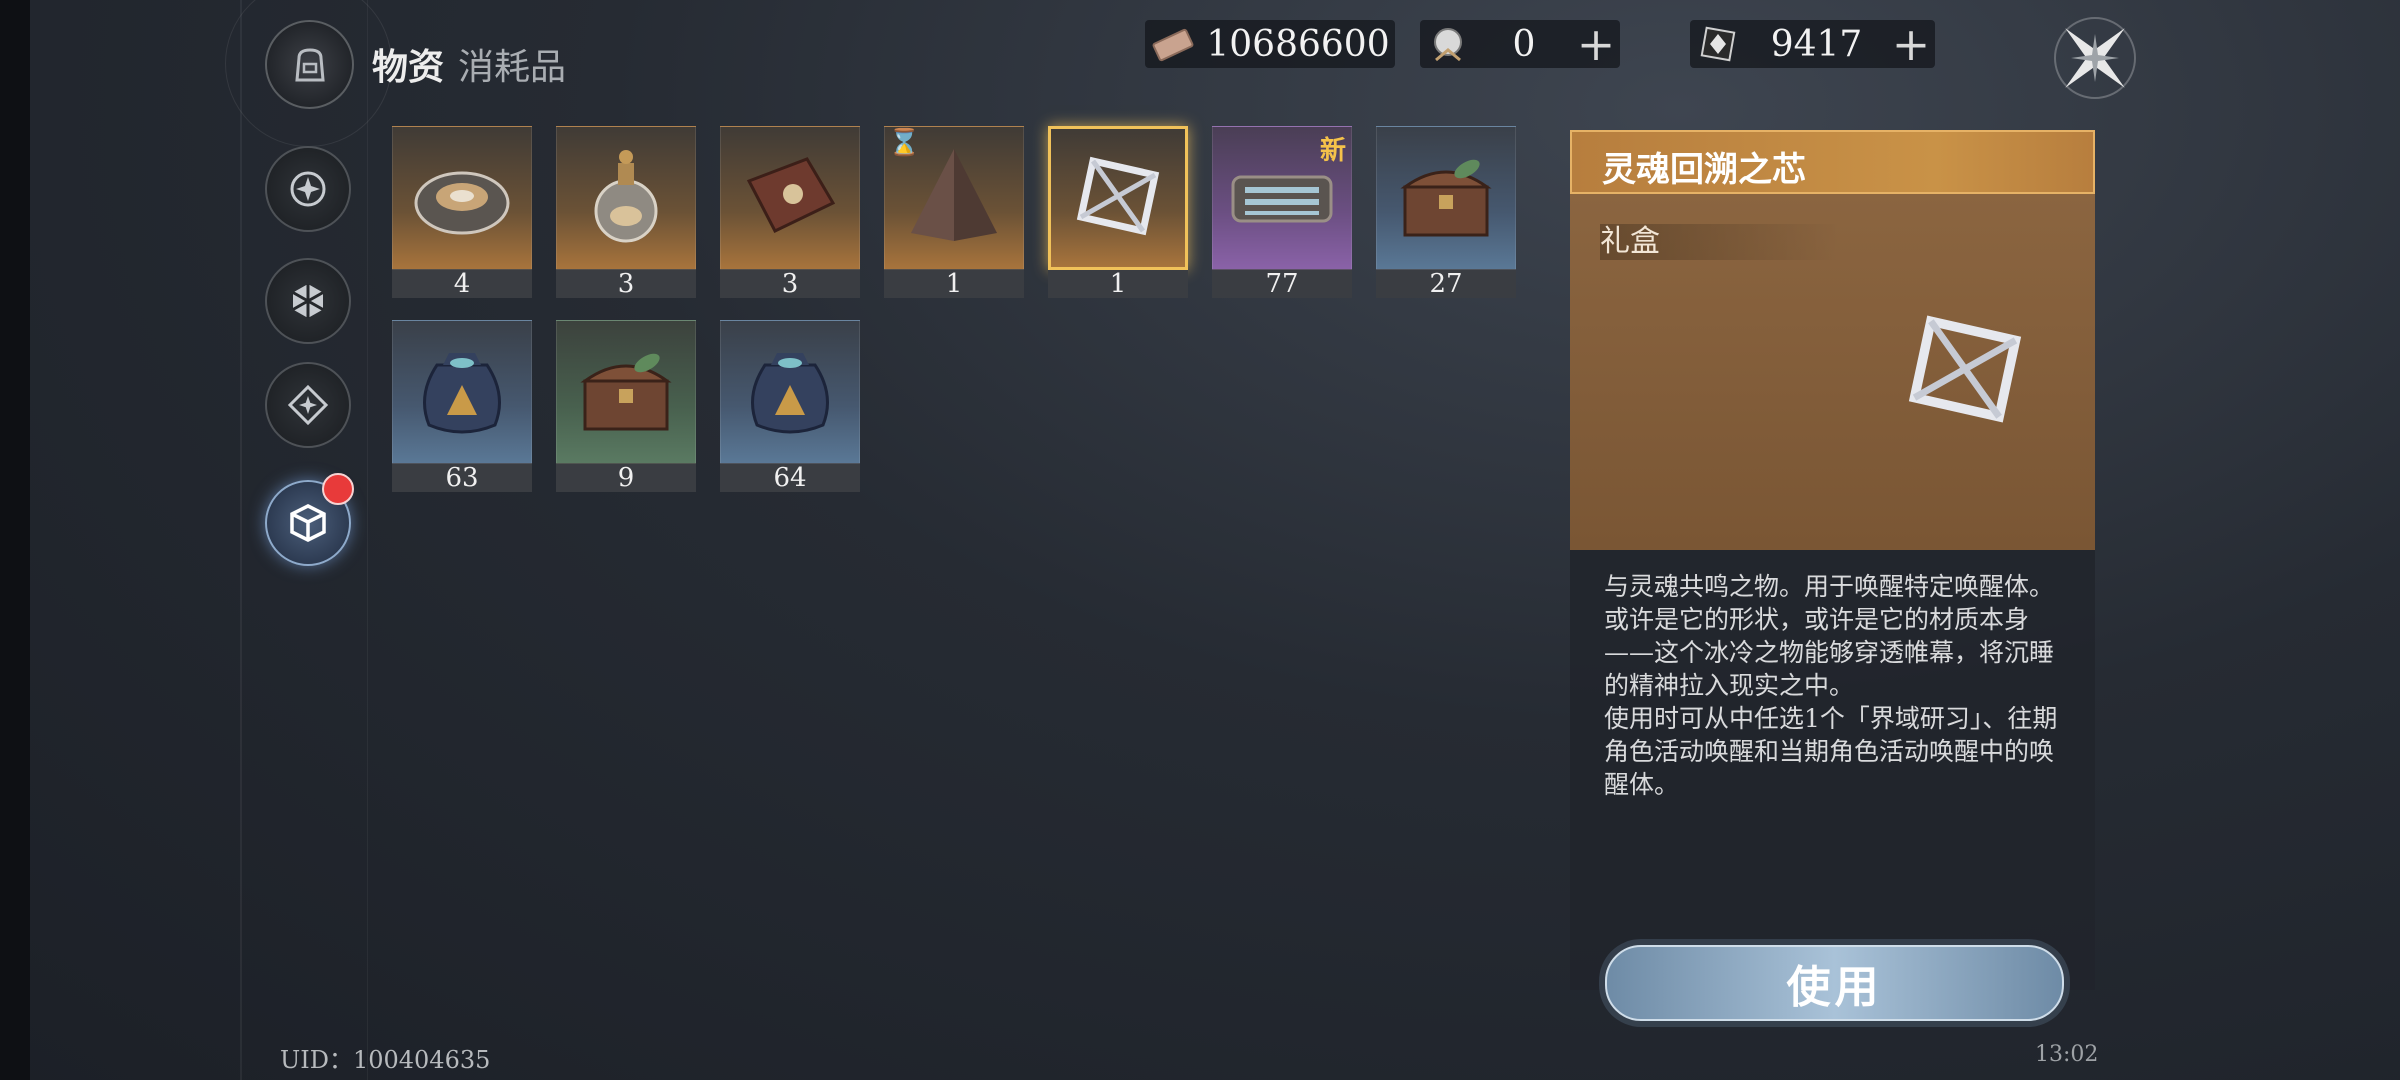 The height and width of the screenshot is (1080, 2400). I want to click on book-icon, so click(791, 195).